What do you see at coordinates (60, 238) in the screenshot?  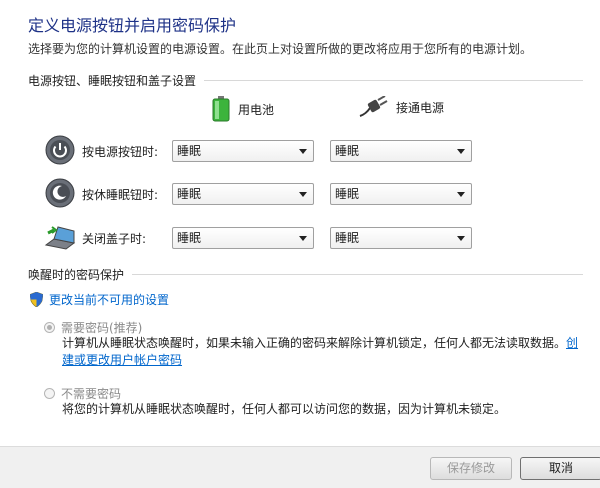 I see `laptop-lid-icon` at bounding box center [60, 238].